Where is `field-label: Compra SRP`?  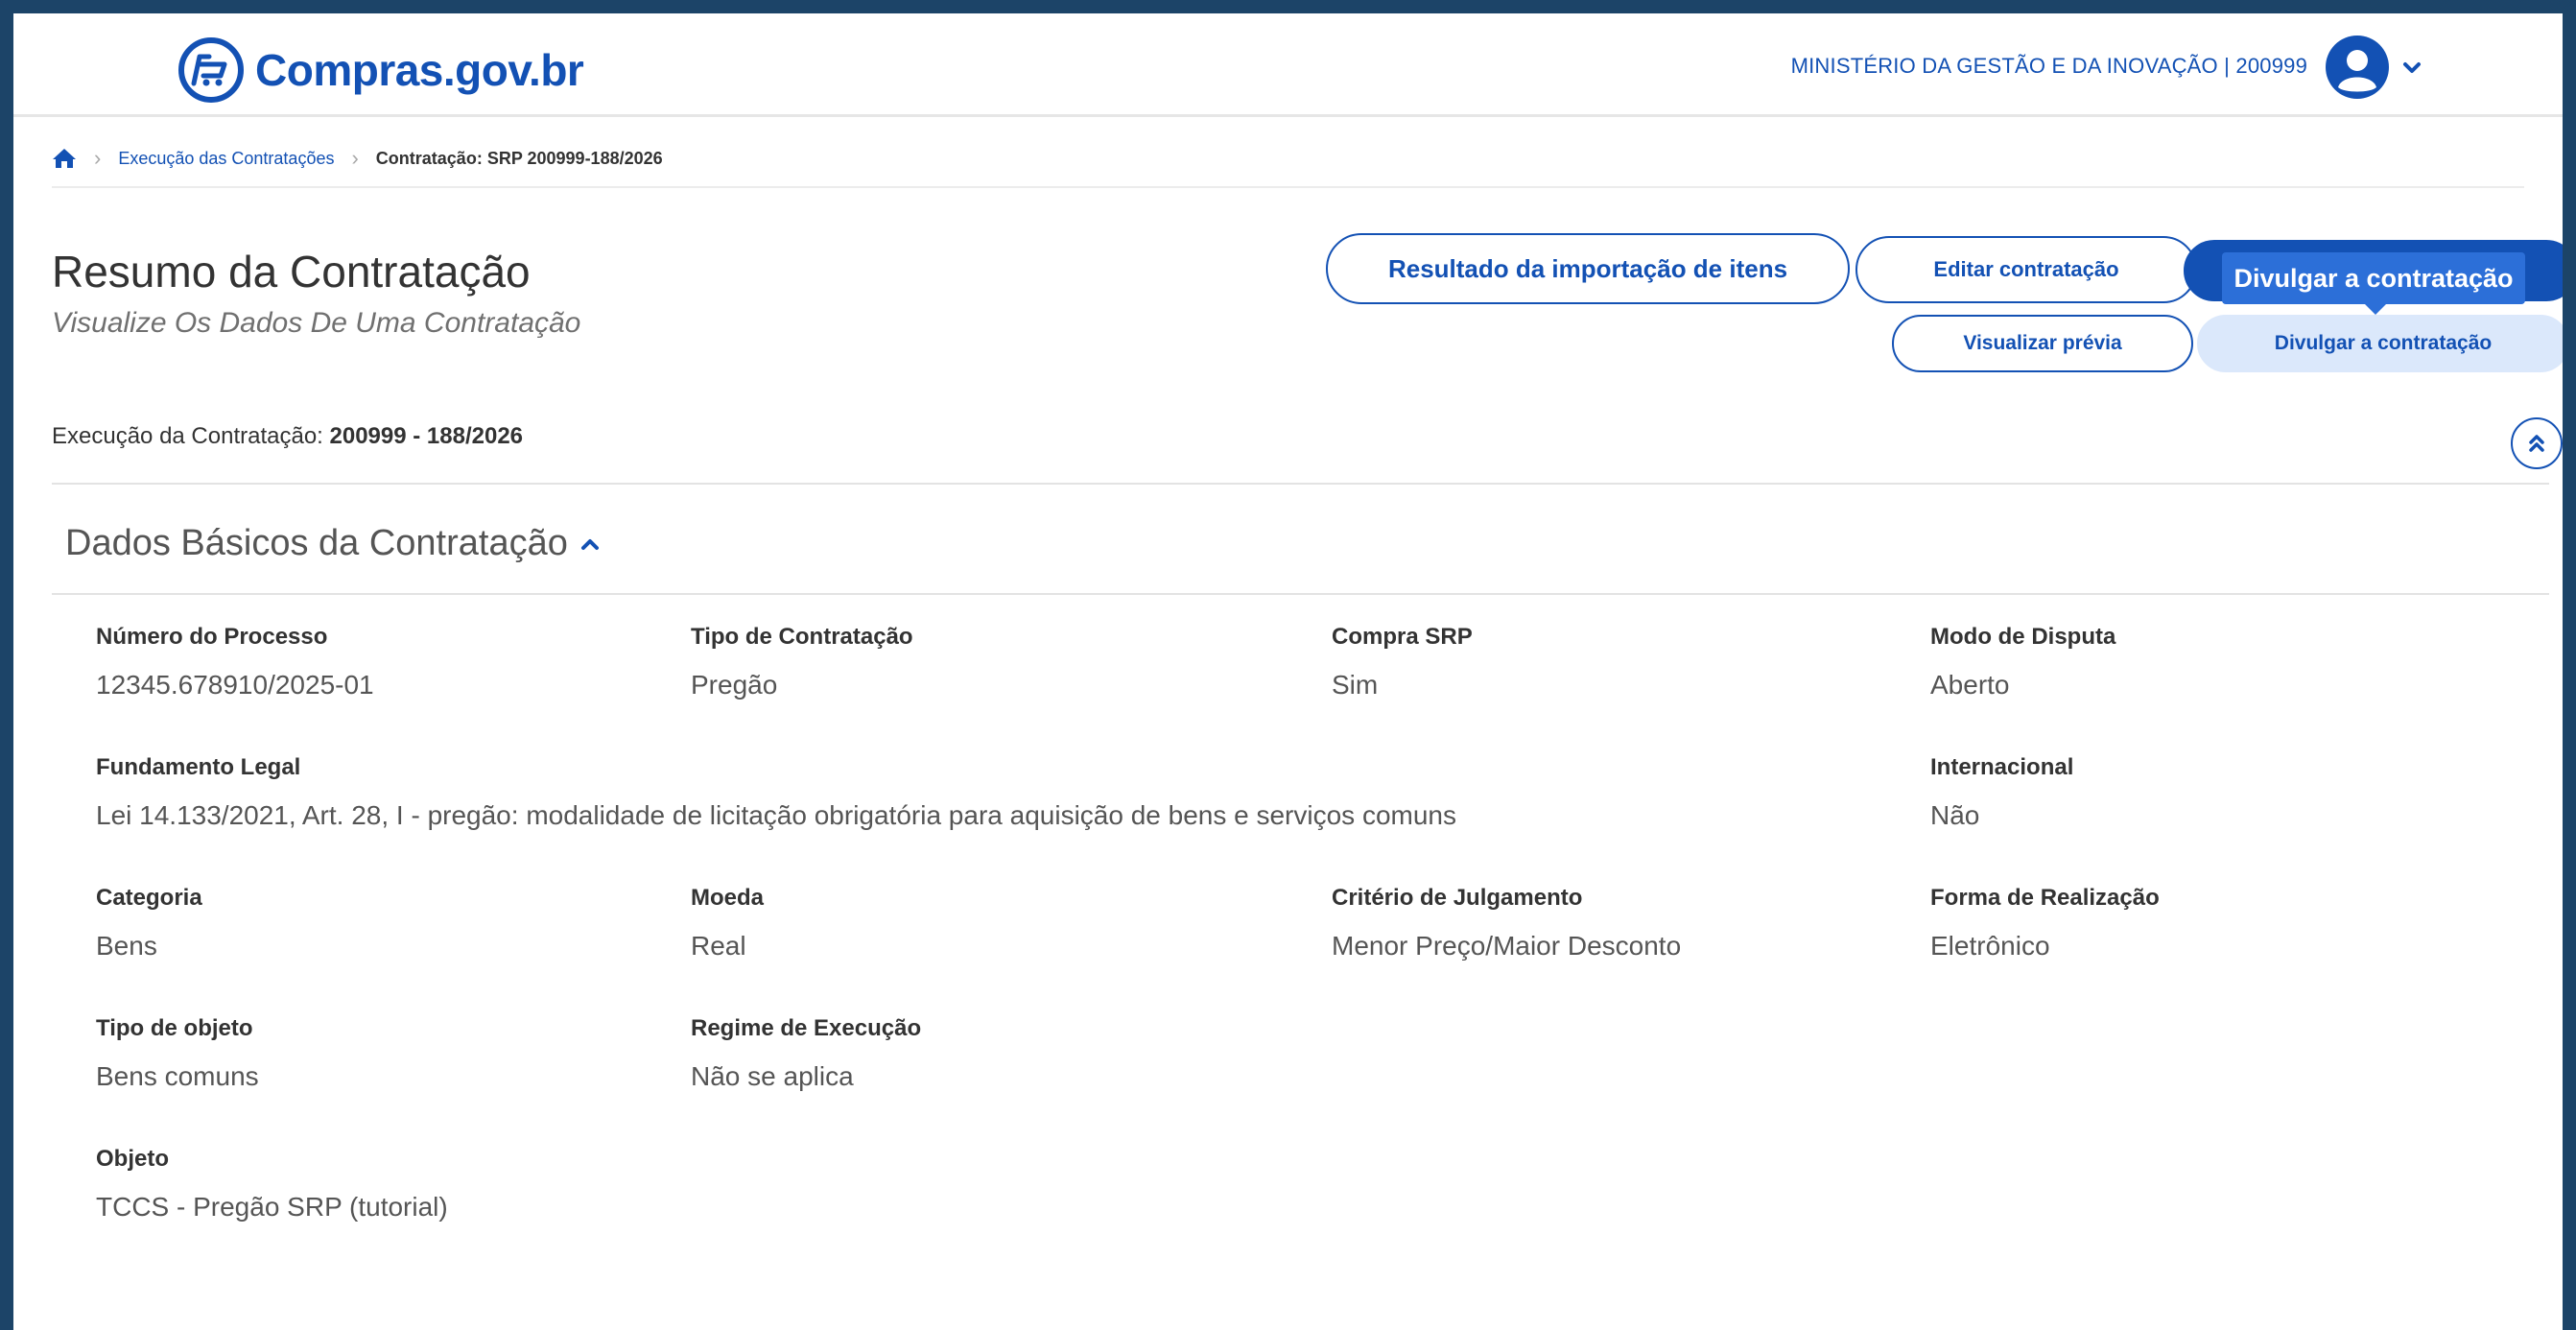 field-label: Compra SRP is located at coordinates (1402, 637).